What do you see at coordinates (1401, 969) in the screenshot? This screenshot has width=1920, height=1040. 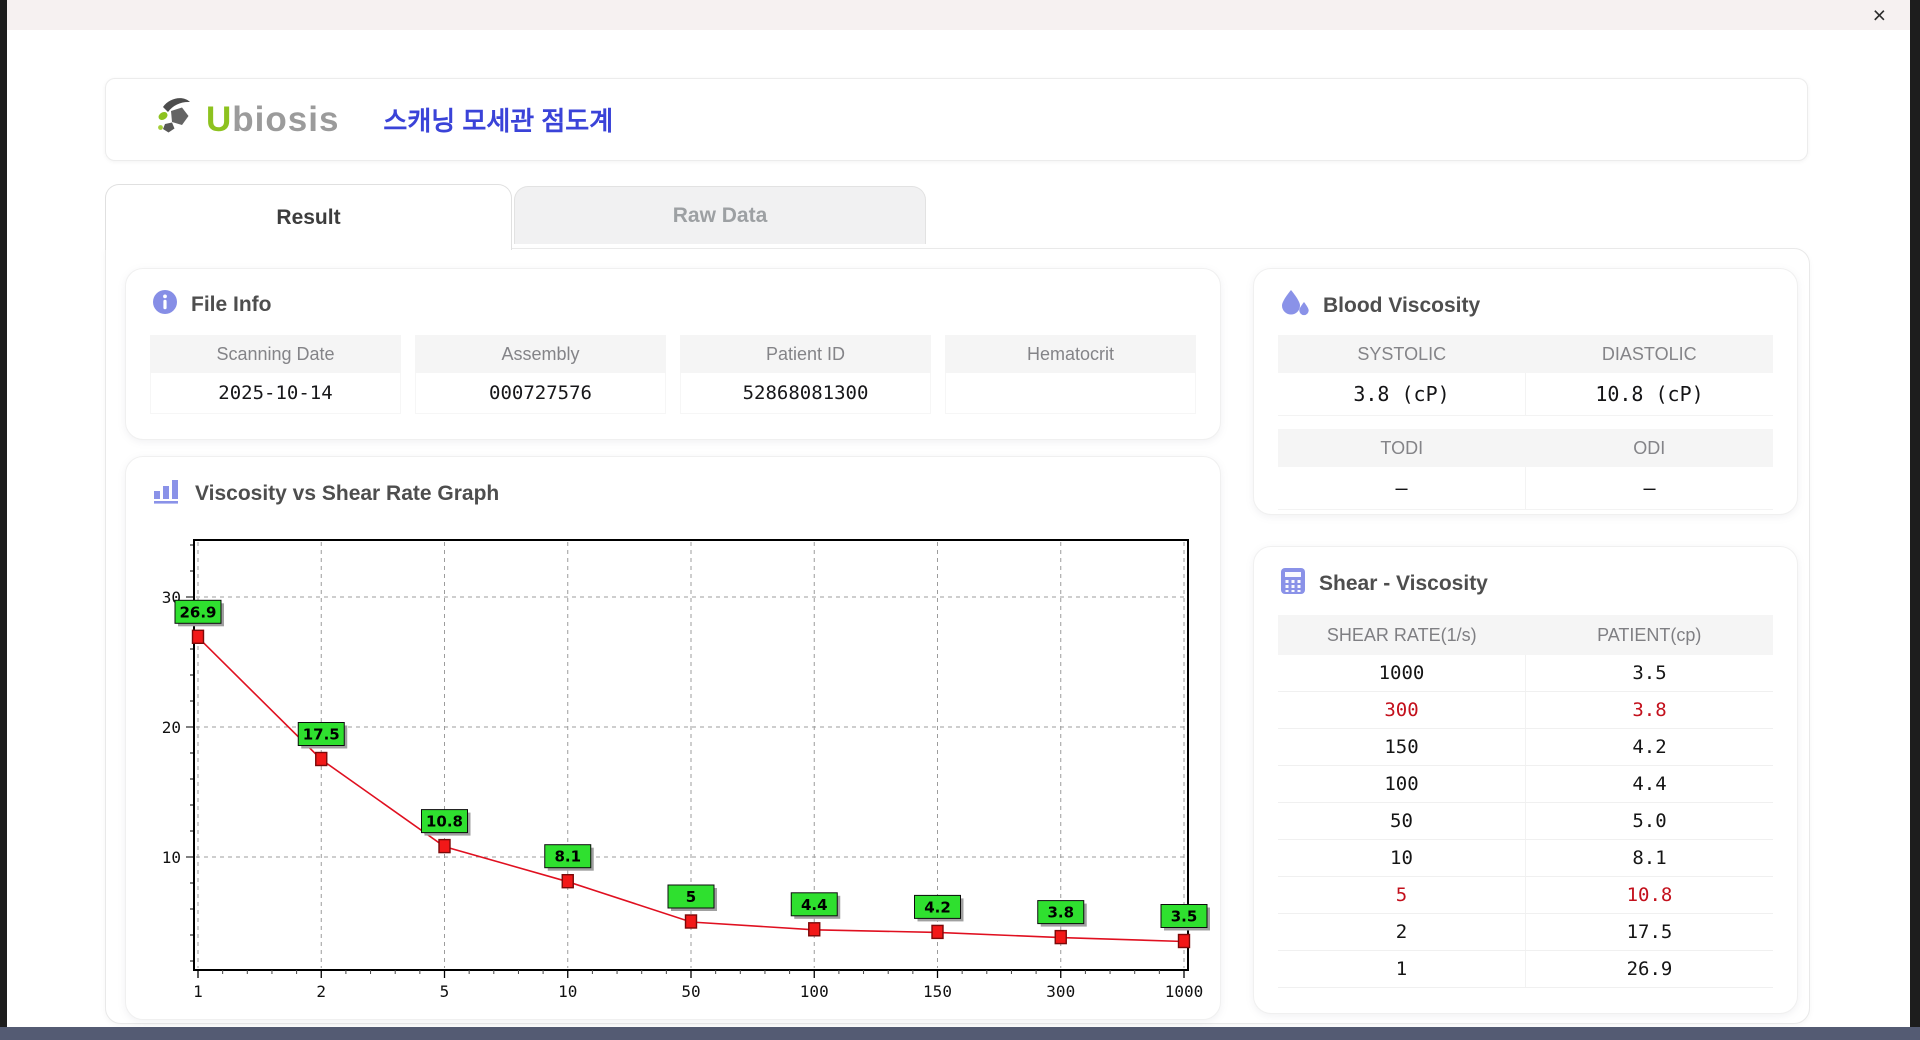 I see `shear-value: 1` at bounding box center [1401, 969].